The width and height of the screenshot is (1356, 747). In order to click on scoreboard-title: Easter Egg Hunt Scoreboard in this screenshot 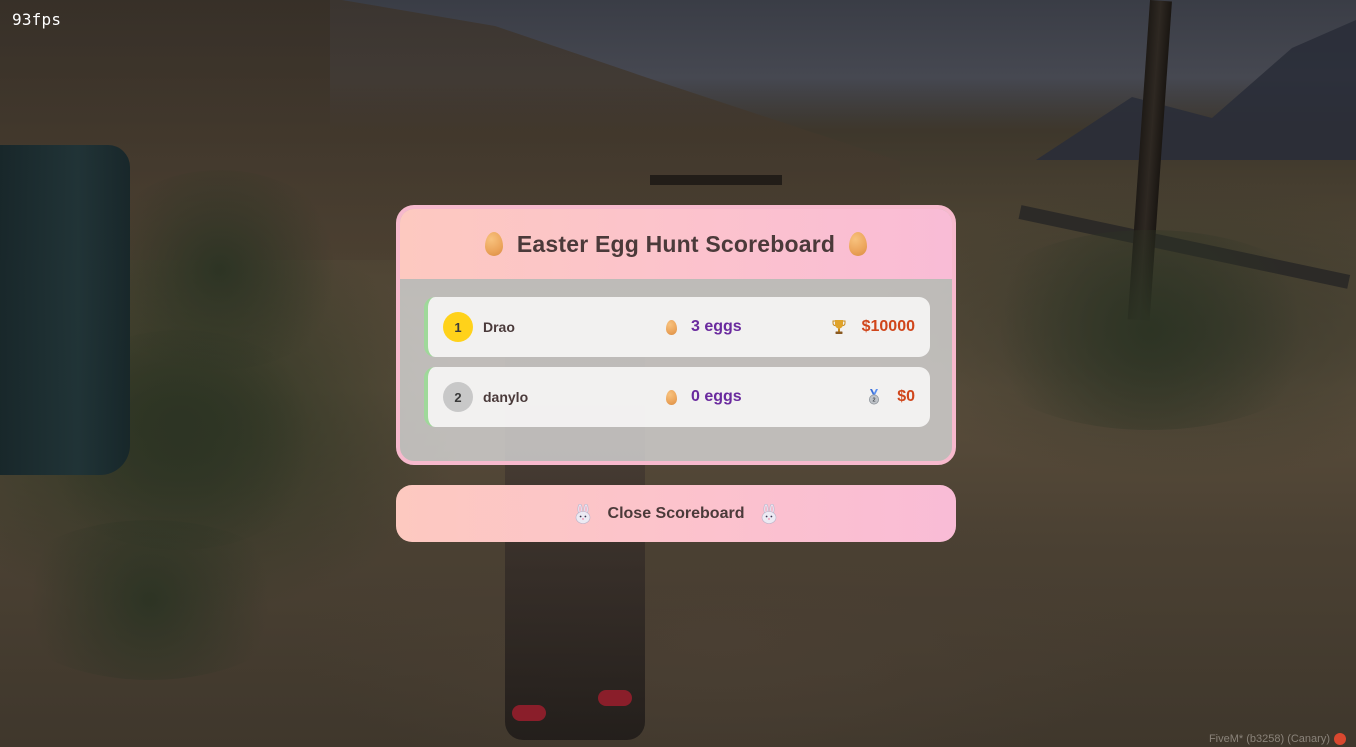, I will do `click(676, 243)`.